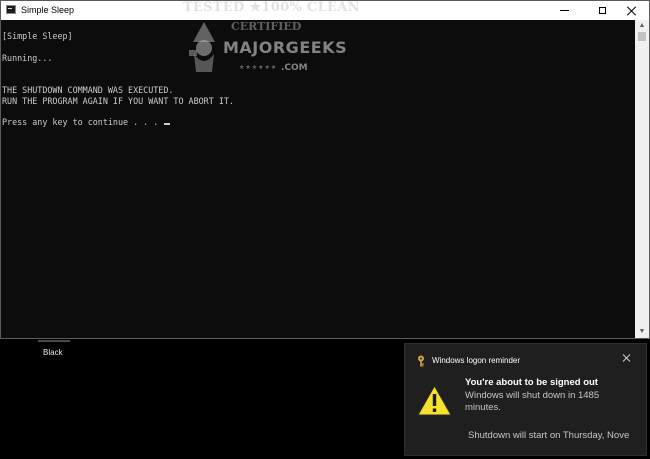  Describe the element at coordinates (532, 401) in the screenshot. I see `toast-body: Windows will shut down in 1485 minutes.` at that location.